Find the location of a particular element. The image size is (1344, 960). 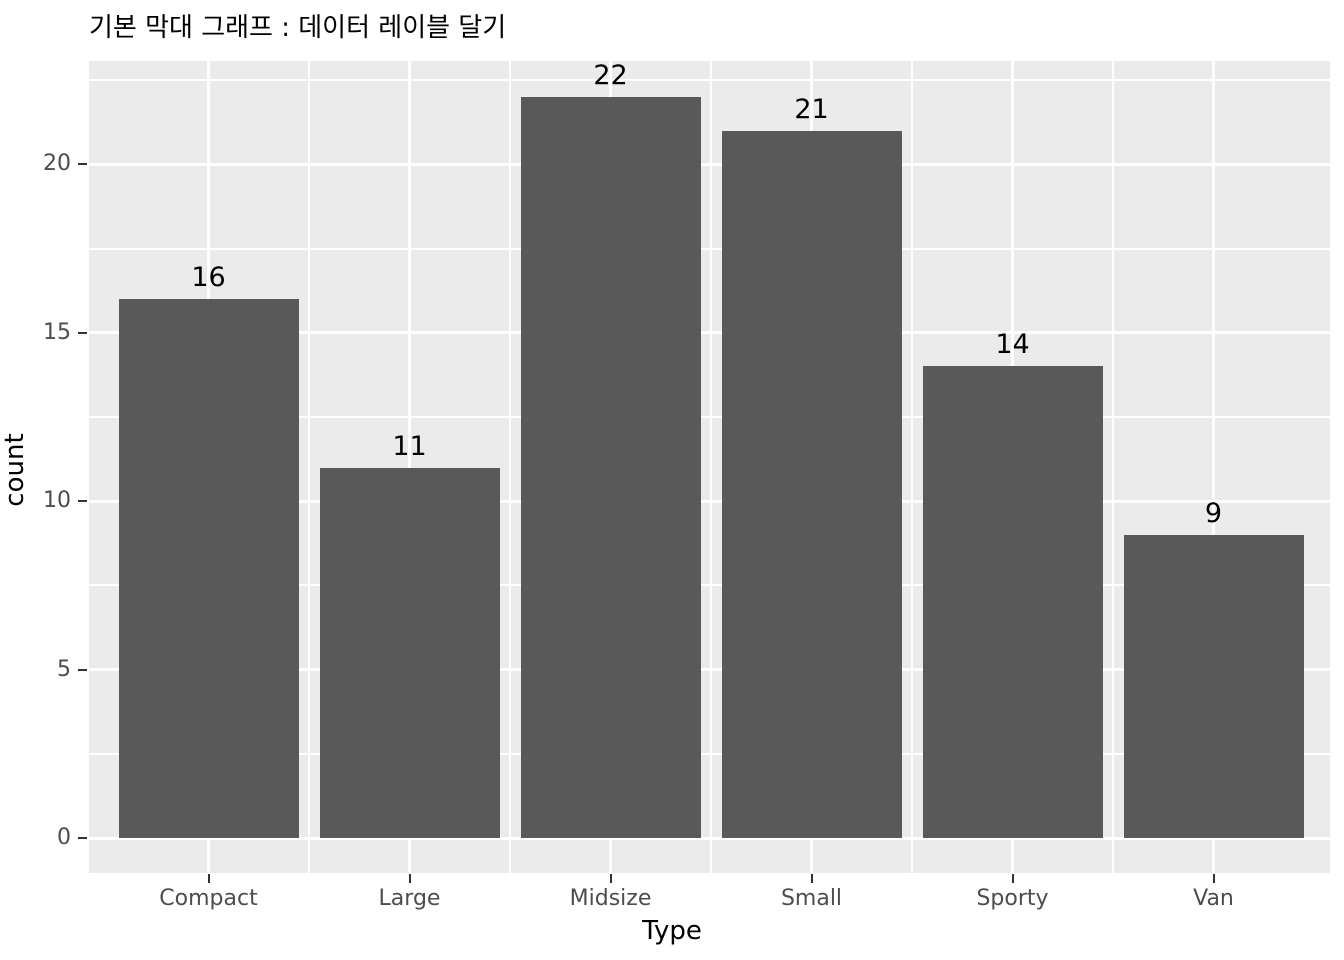

bar-value-label: 11 is located at coordinates (409, 446).